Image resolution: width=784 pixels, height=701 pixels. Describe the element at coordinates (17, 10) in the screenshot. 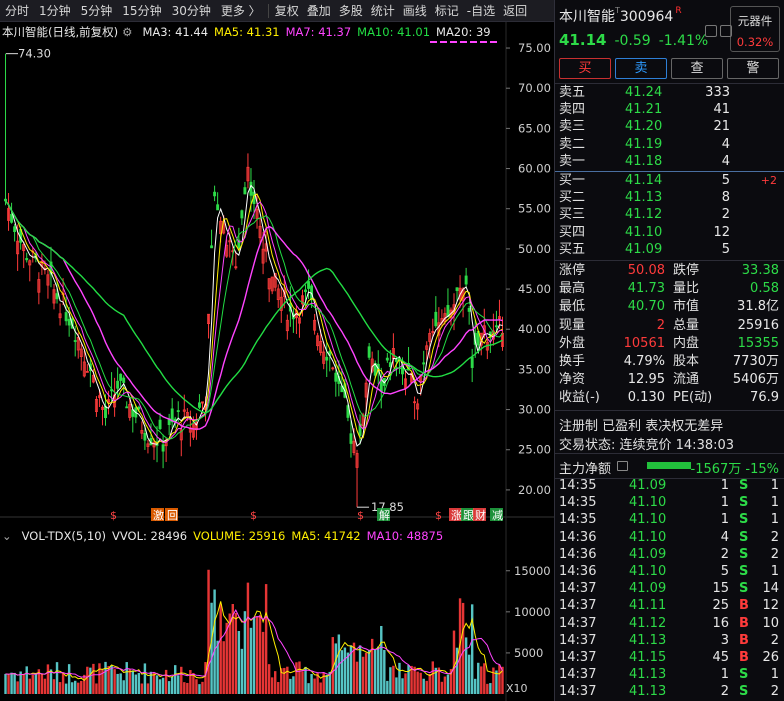

I see `period-tab-timeshare: 分时` at that location.